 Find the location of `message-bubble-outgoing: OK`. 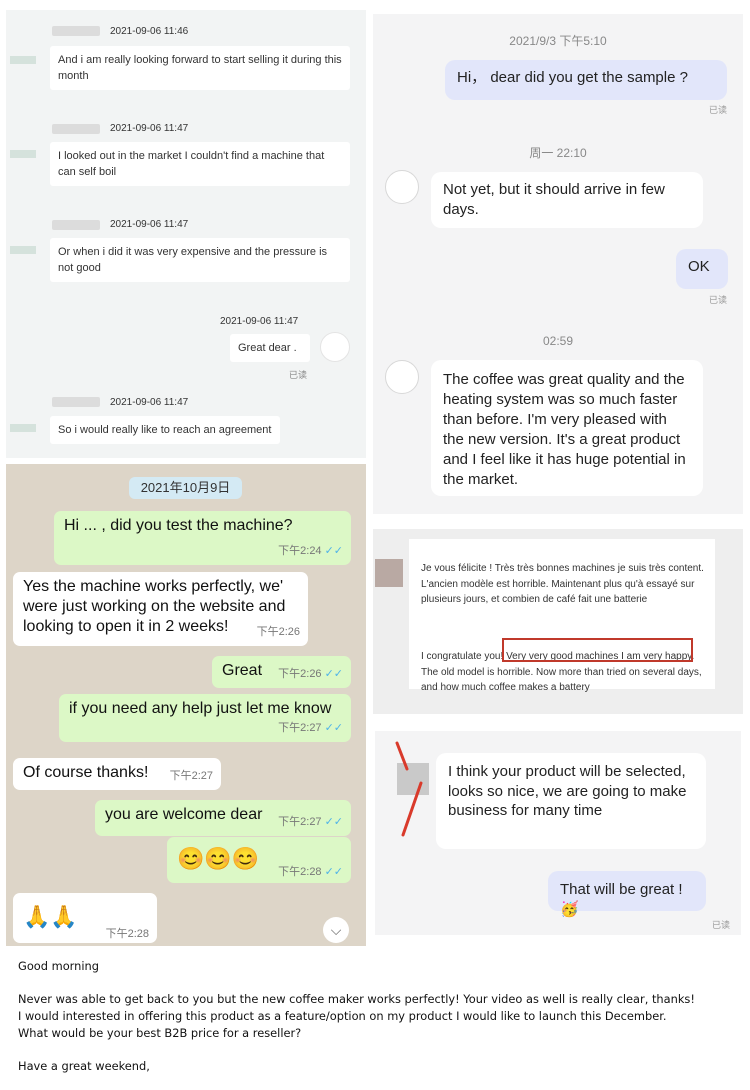

message-bubble-outgoing: OK is located at coordinates (702, 269).